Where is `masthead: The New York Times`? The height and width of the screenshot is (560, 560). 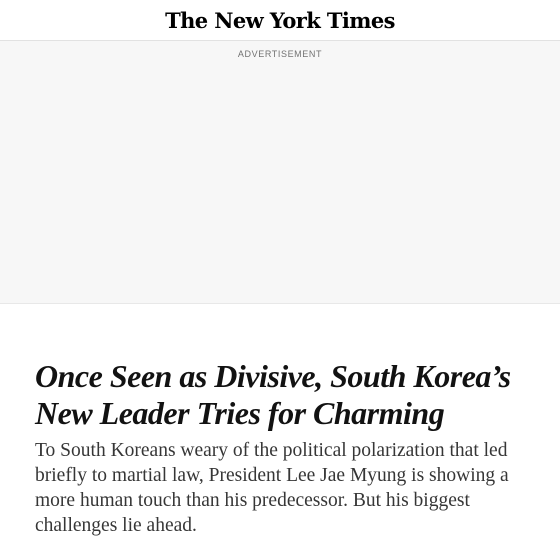
masthead: The New York Times is located at coordinates (280, 20).